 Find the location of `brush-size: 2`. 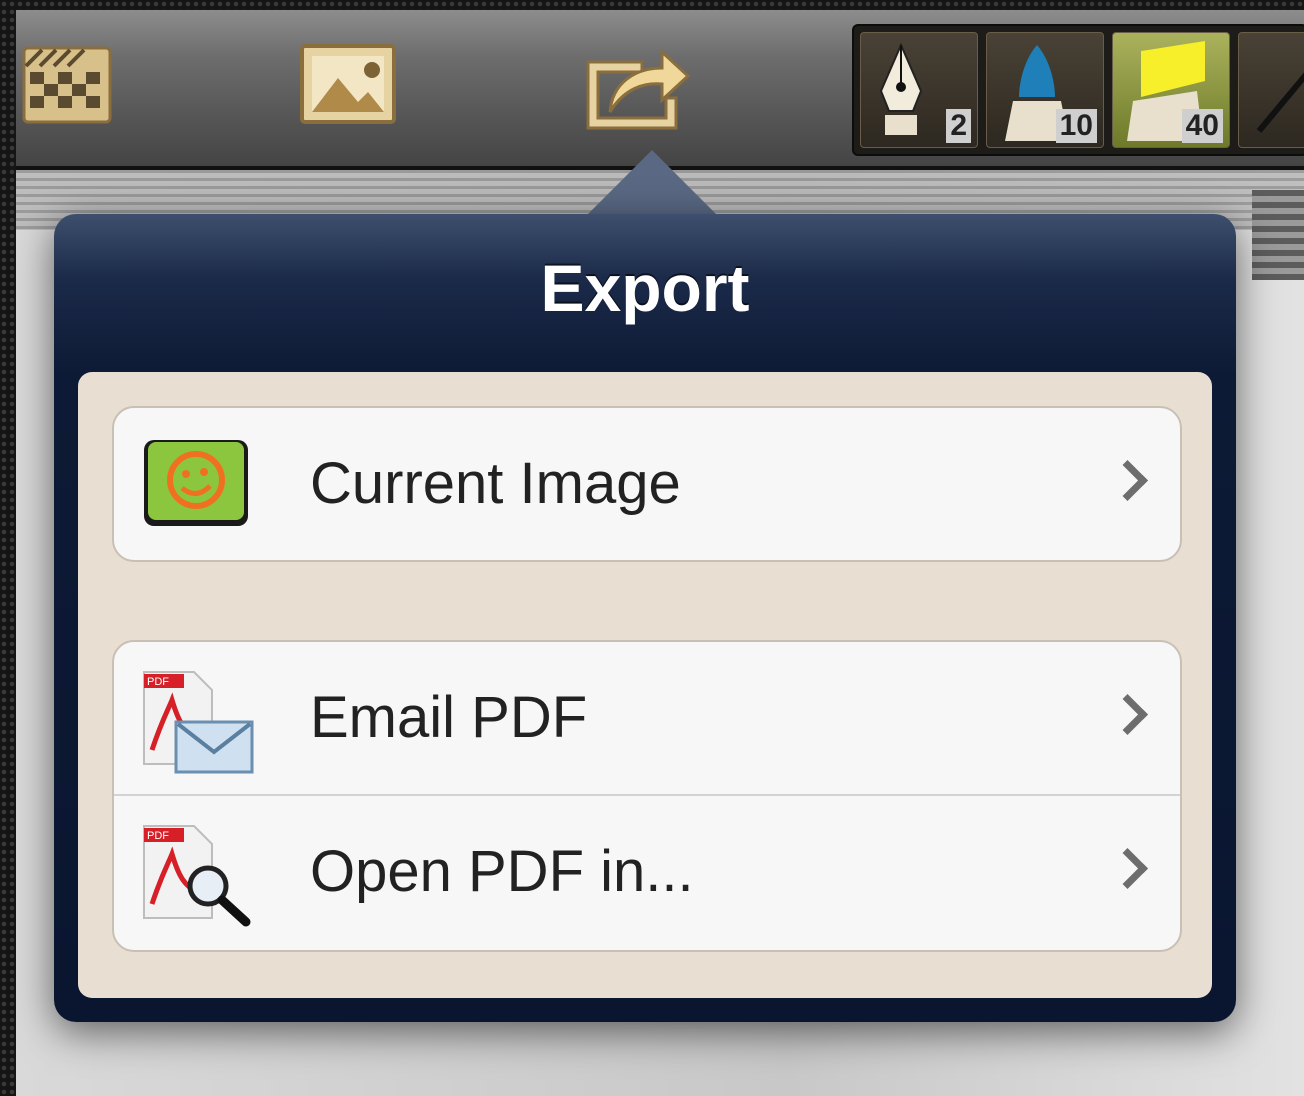

brush-size: 2 is located at coordinates (958, 126).